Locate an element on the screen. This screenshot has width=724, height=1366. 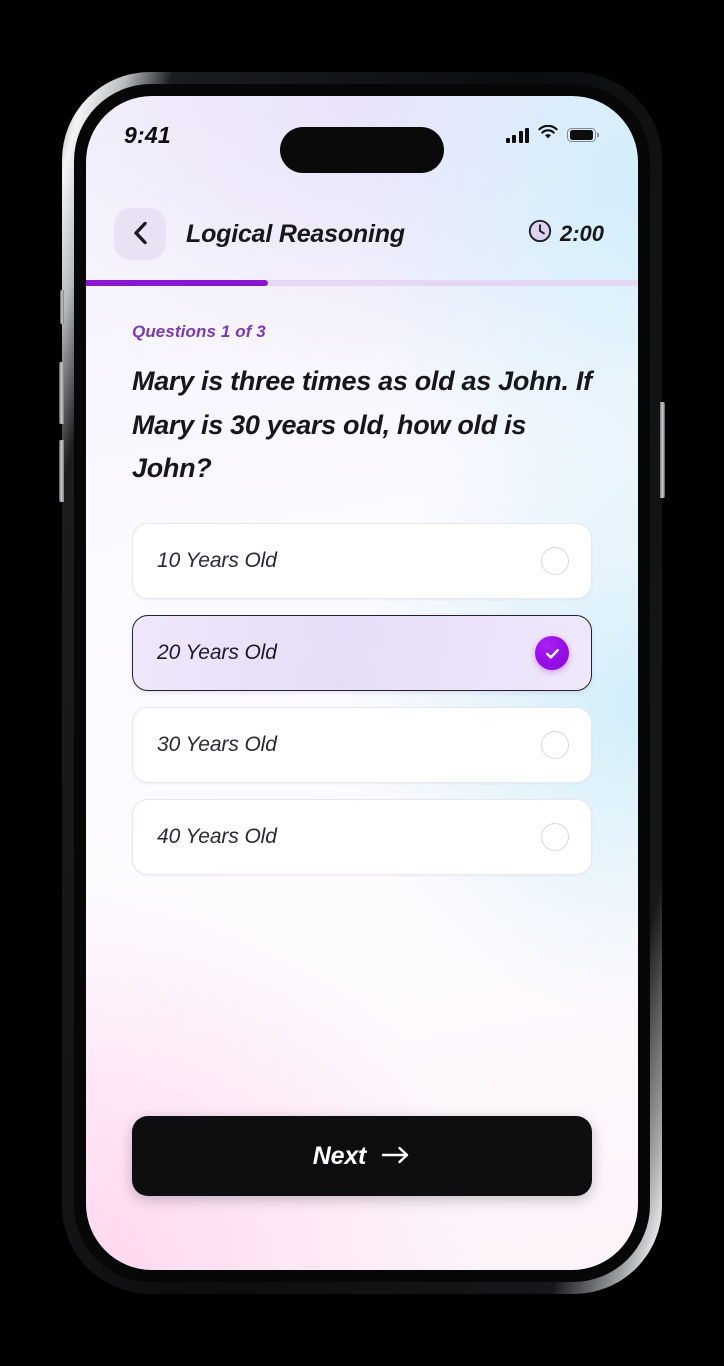
timer: 2:00 is located at coordinates (566, 234).